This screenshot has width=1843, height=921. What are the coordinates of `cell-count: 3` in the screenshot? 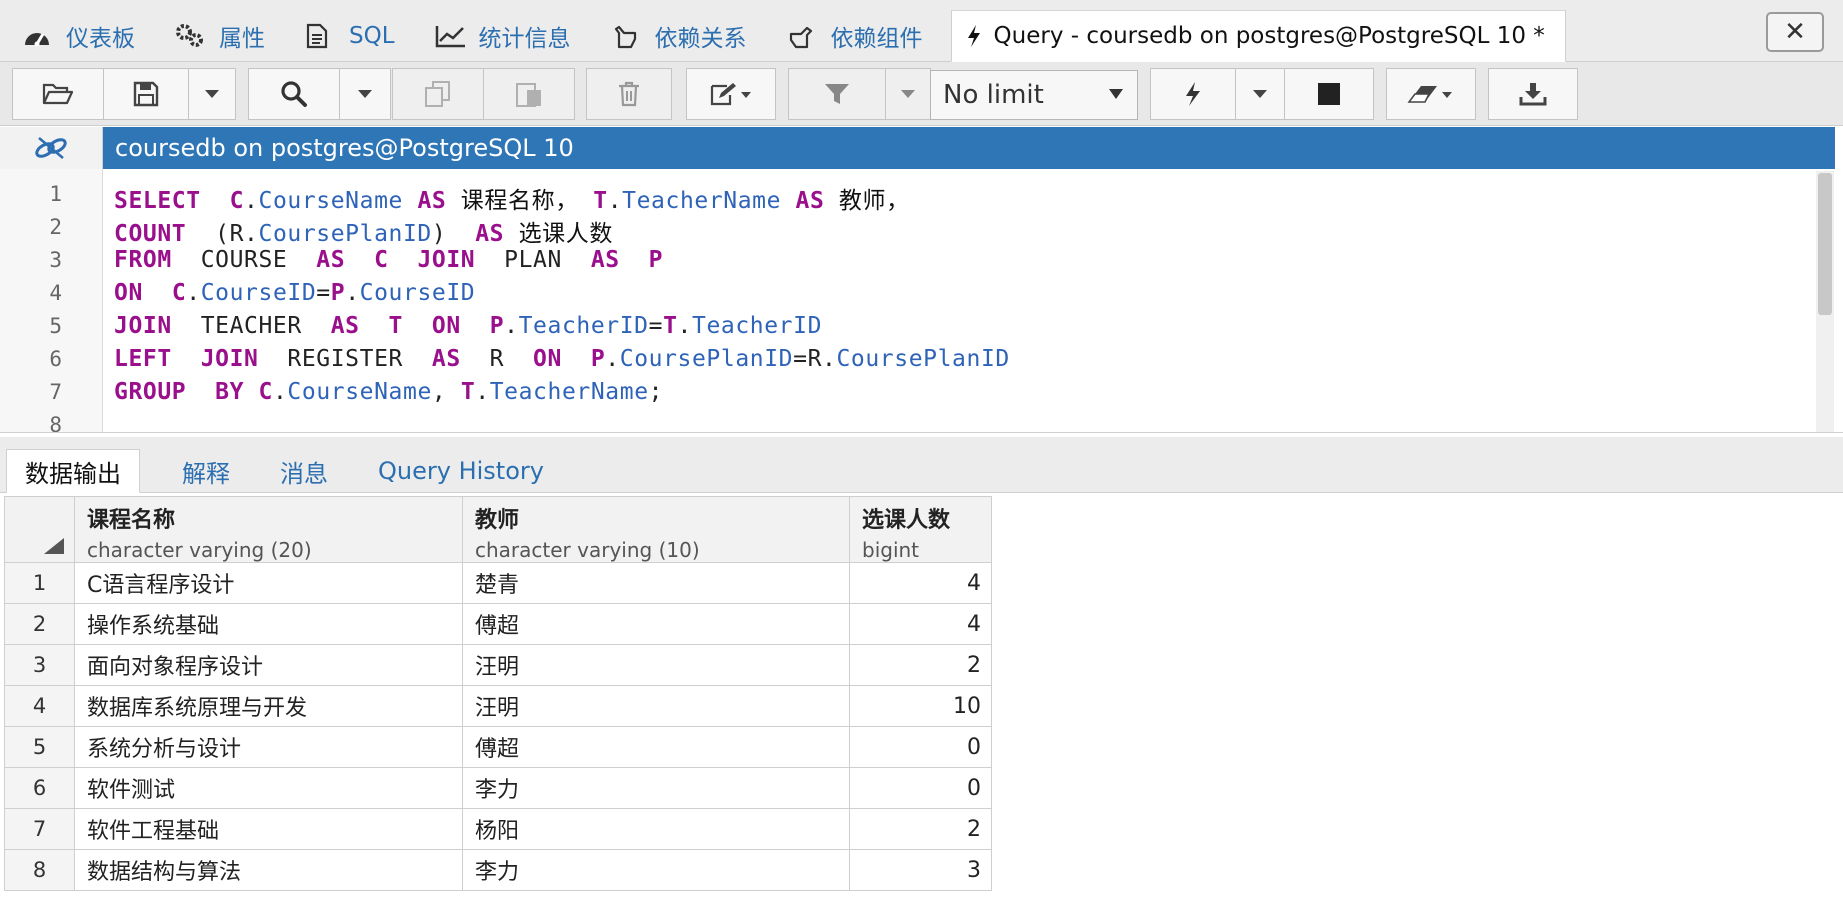 It's located at (920, 870).